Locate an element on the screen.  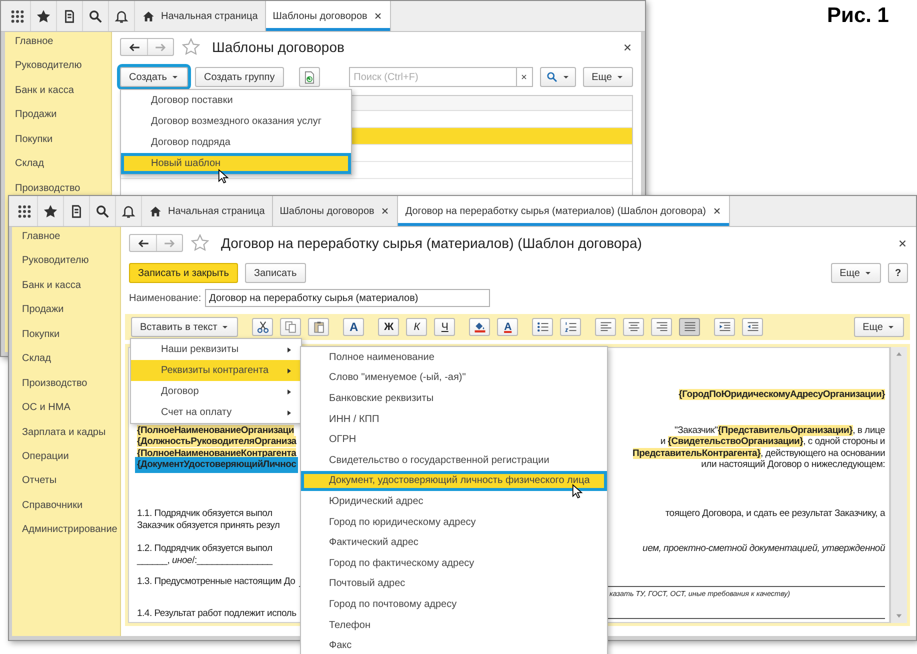
sidebar-item: Операции is located at coordinates (45, 457).